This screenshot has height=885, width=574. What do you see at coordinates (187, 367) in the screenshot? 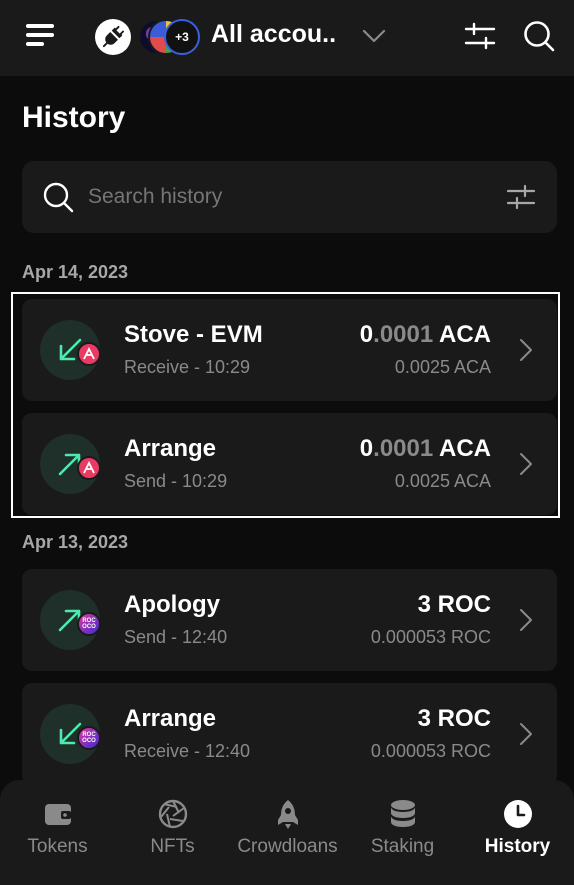
I see `transaction-subtitle: Receive - 10:29` at bounding box center [187, 367].